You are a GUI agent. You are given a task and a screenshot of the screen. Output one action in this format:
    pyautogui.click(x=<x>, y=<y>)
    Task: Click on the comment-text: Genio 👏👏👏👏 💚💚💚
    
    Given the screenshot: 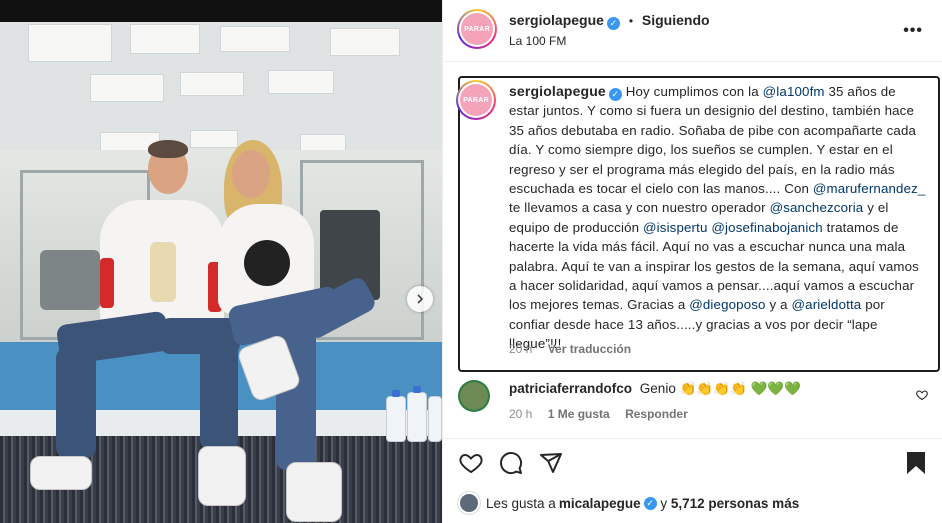 What is the action you would take?
    pyautogui.click(x=720, y=388)
    